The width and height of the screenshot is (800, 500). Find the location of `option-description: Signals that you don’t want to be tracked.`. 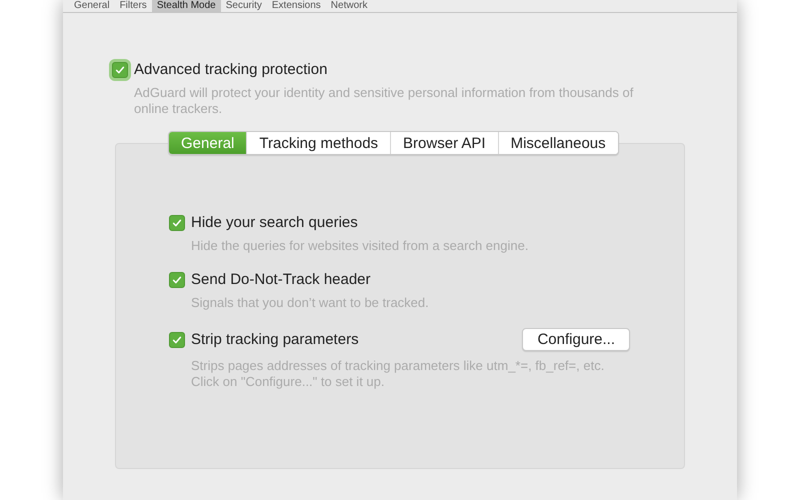

option-description: Signals that you don’t want to be tracked. is located at coordinates (310, 303).